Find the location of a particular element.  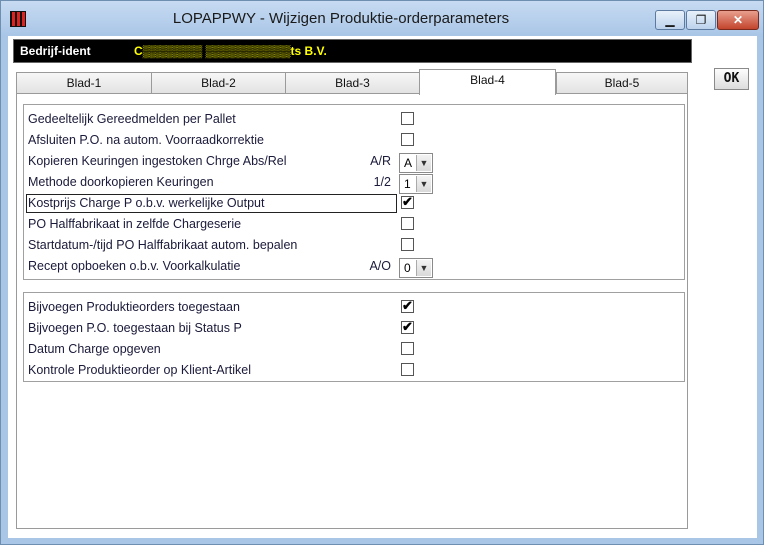

minimize-button: ▁ is located at coordinates (670, 20).